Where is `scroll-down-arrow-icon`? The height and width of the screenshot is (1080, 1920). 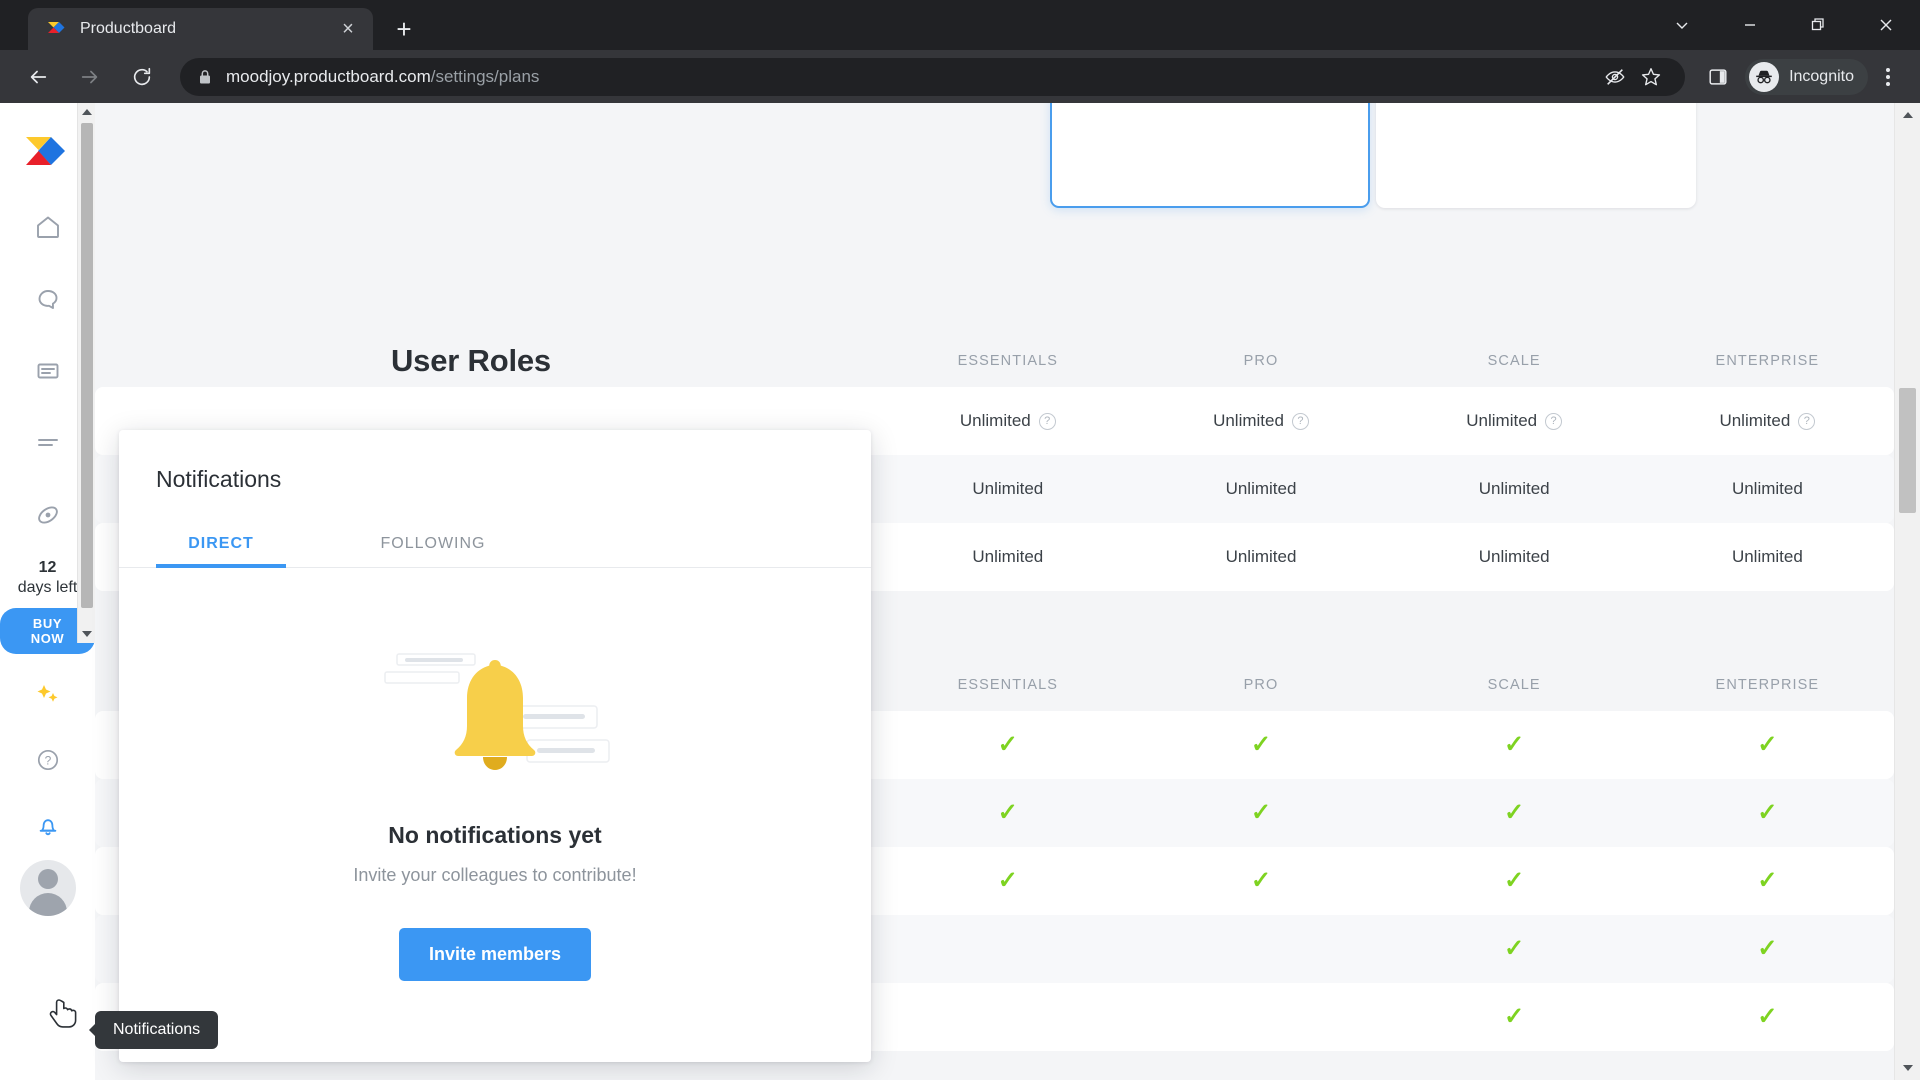 scroll-down-arrow-icon is located at coordinates (86, 634).